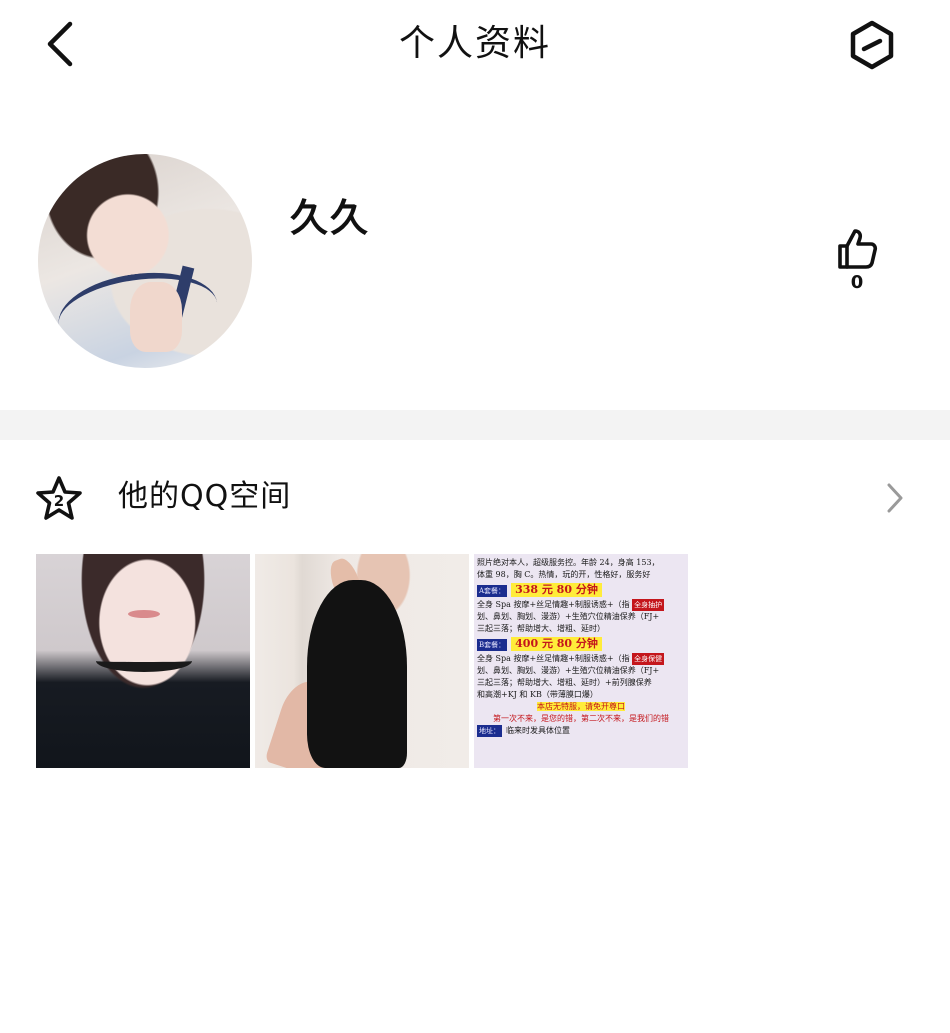 The height and width of the screenshot is (1033, 950). Describe the element at coordinates (556, 590) in the screenshot. I see `ad-price: 338 元 80 分钟` at that location.